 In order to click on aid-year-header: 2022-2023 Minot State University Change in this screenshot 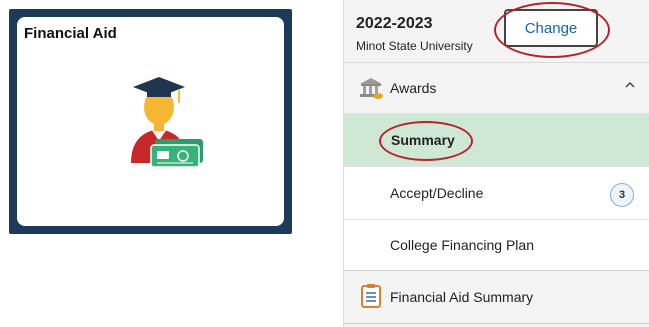, I will do `click(496, 31)`.